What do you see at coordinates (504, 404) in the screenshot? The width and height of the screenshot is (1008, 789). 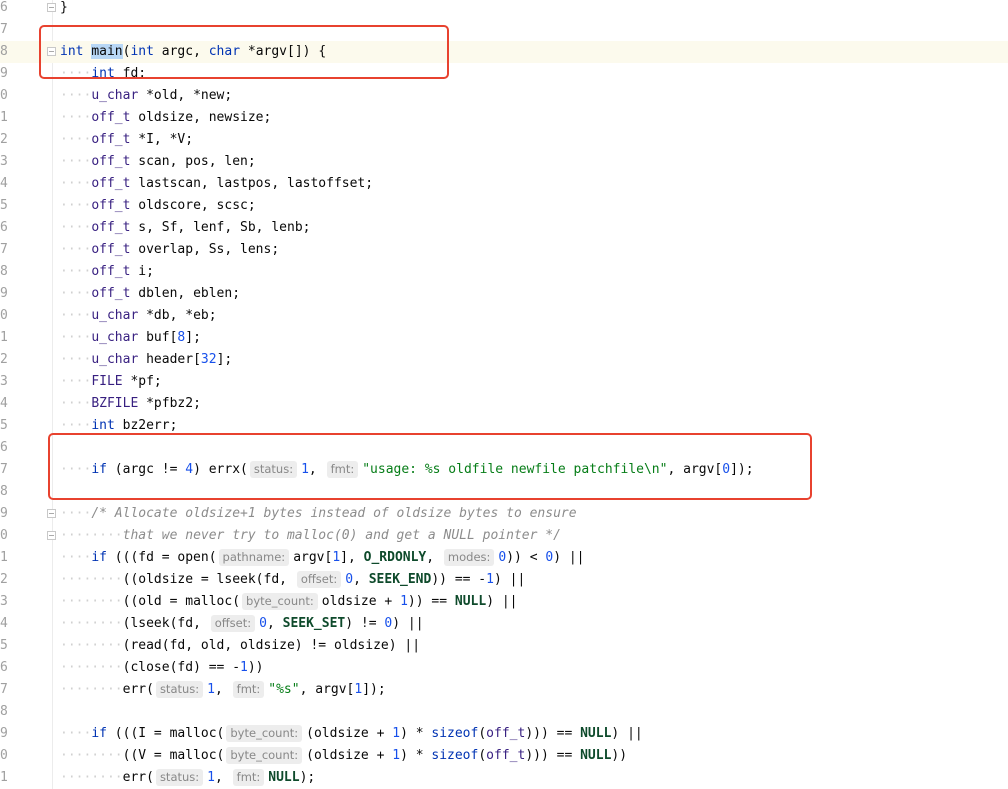 I see `code-line: 4 ····BZFILE *pfbz2;` at bounding box center [504, 404].